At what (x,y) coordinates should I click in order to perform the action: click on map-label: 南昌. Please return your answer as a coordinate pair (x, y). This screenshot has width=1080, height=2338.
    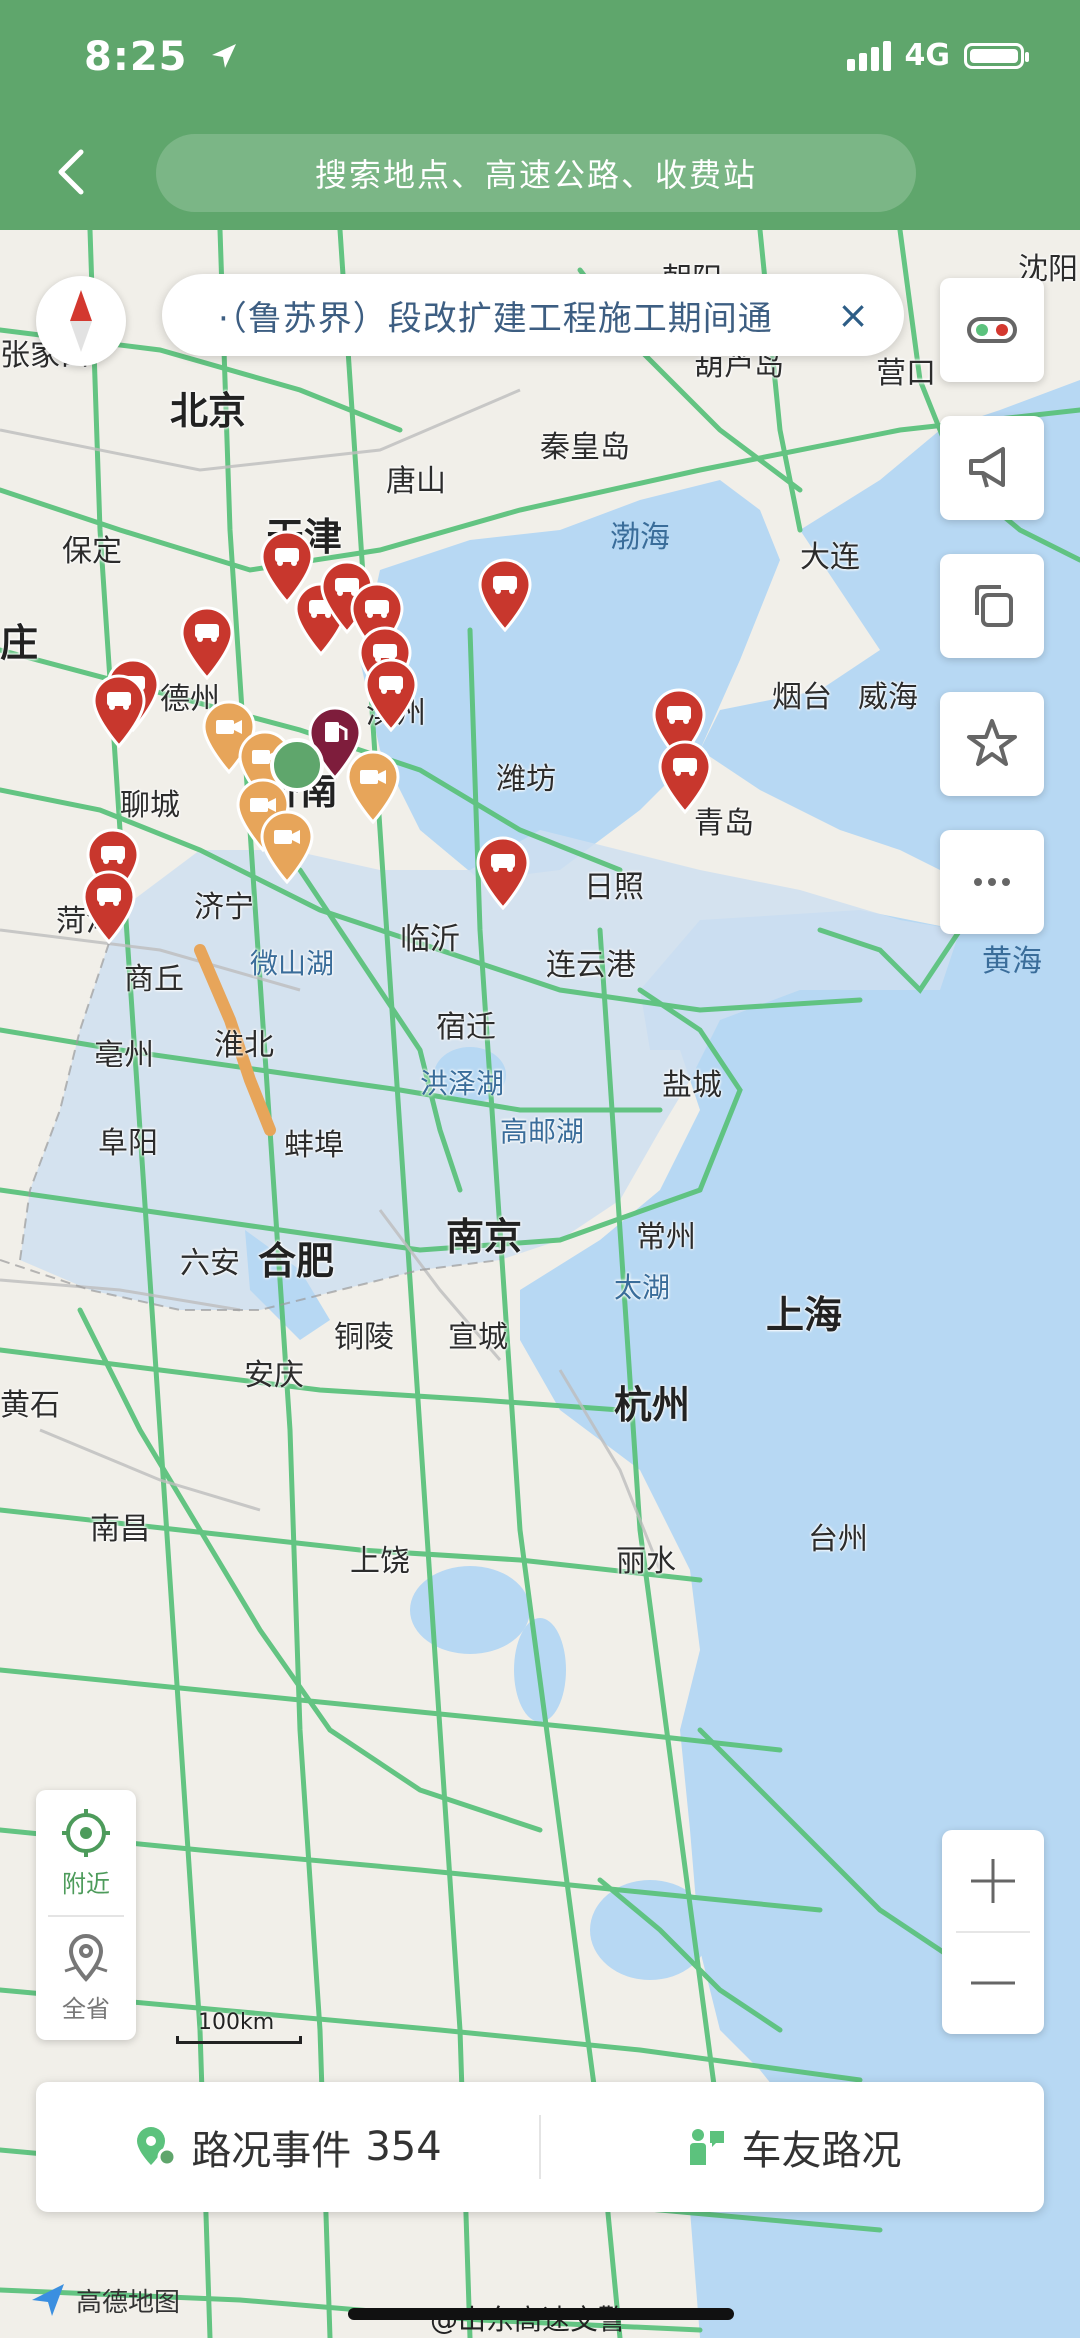
    Looking at the image, I should click on (120, 1529).